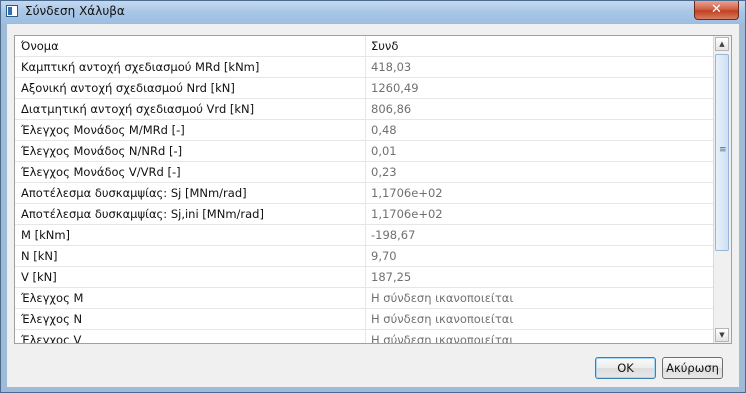  What do you see at coordinates (384, 130) in the screenshot?
I see `row-value: 0,48` at bounding box center [384, 130].